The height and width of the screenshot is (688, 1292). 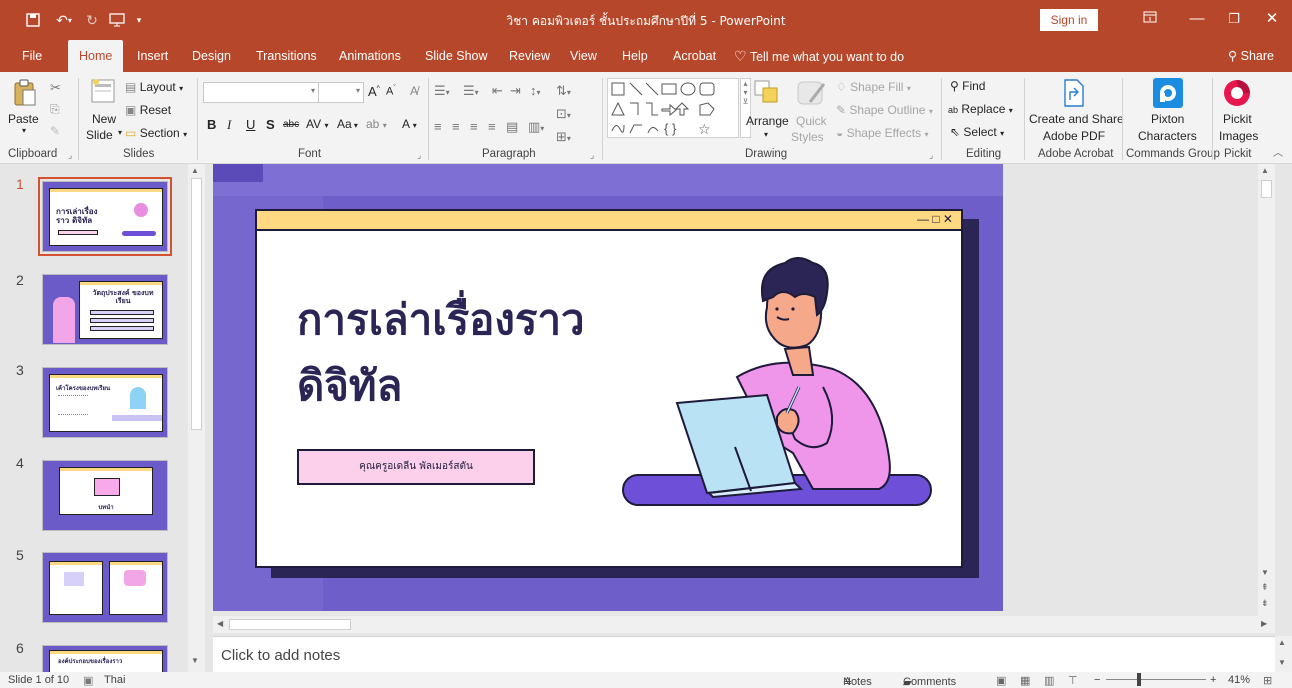 I want to click on slide-thumbnail-6: องค์ประกอบของเรื่องราว, so click(x=105, y=658).